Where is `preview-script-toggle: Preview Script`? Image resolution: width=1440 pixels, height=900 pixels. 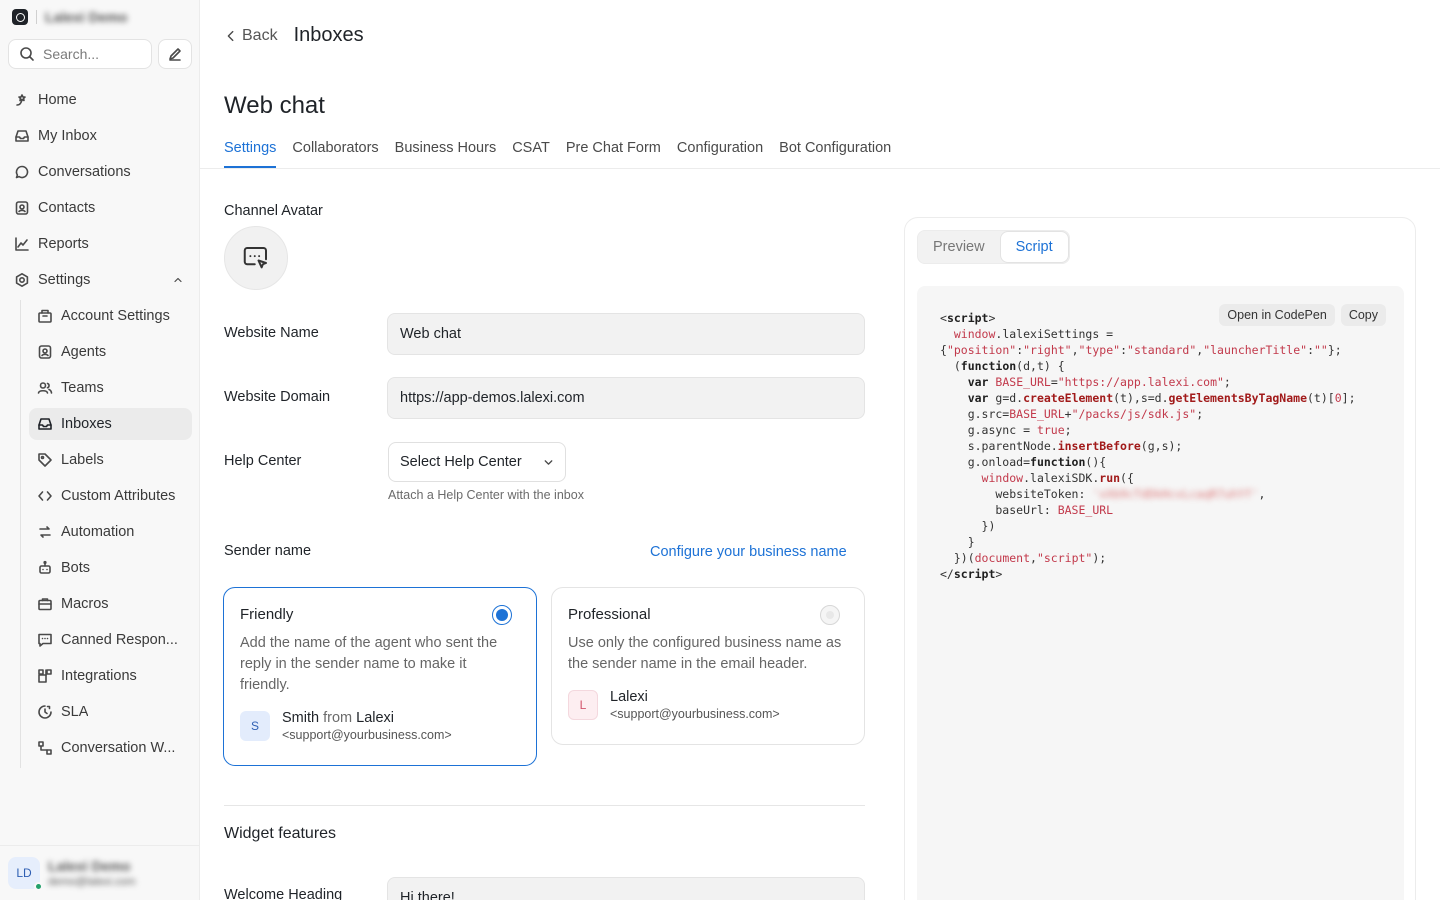
preview-script-toggle: Preview Script is located at coordinates (993, 247).